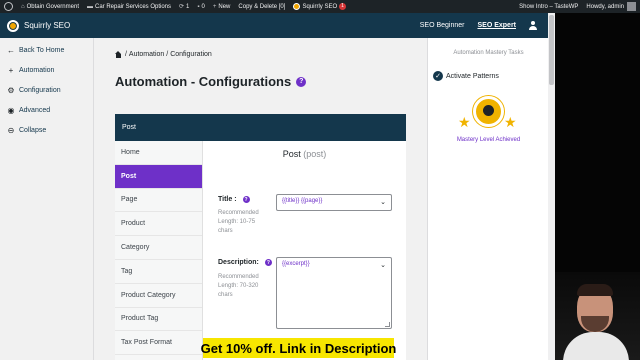  What do you see at coordinates (611, 6) in the screenshot?
I see `admin-bar-account: Howdy, admin` at bounding box center [611, 6].